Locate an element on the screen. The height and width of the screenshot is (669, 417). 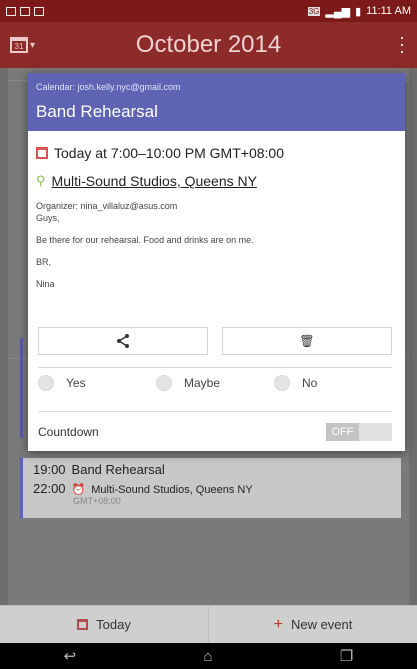
alarm-icon: ⏰ is located at coordinates (78, 490).